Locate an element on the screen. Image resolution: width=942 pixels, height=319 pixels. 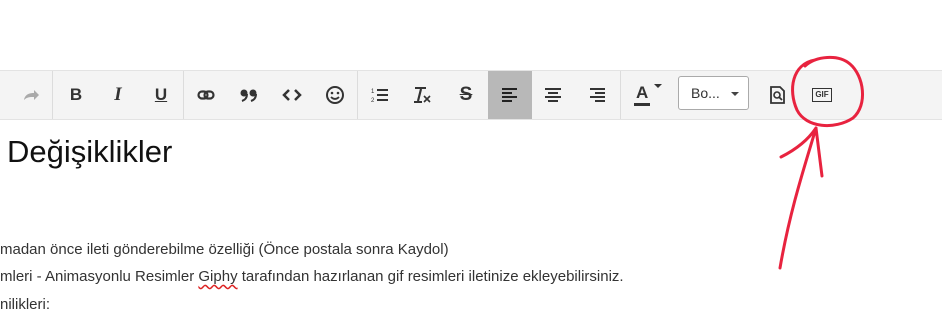
misspelled-word: Giphy is located at coordinates (218, 276).